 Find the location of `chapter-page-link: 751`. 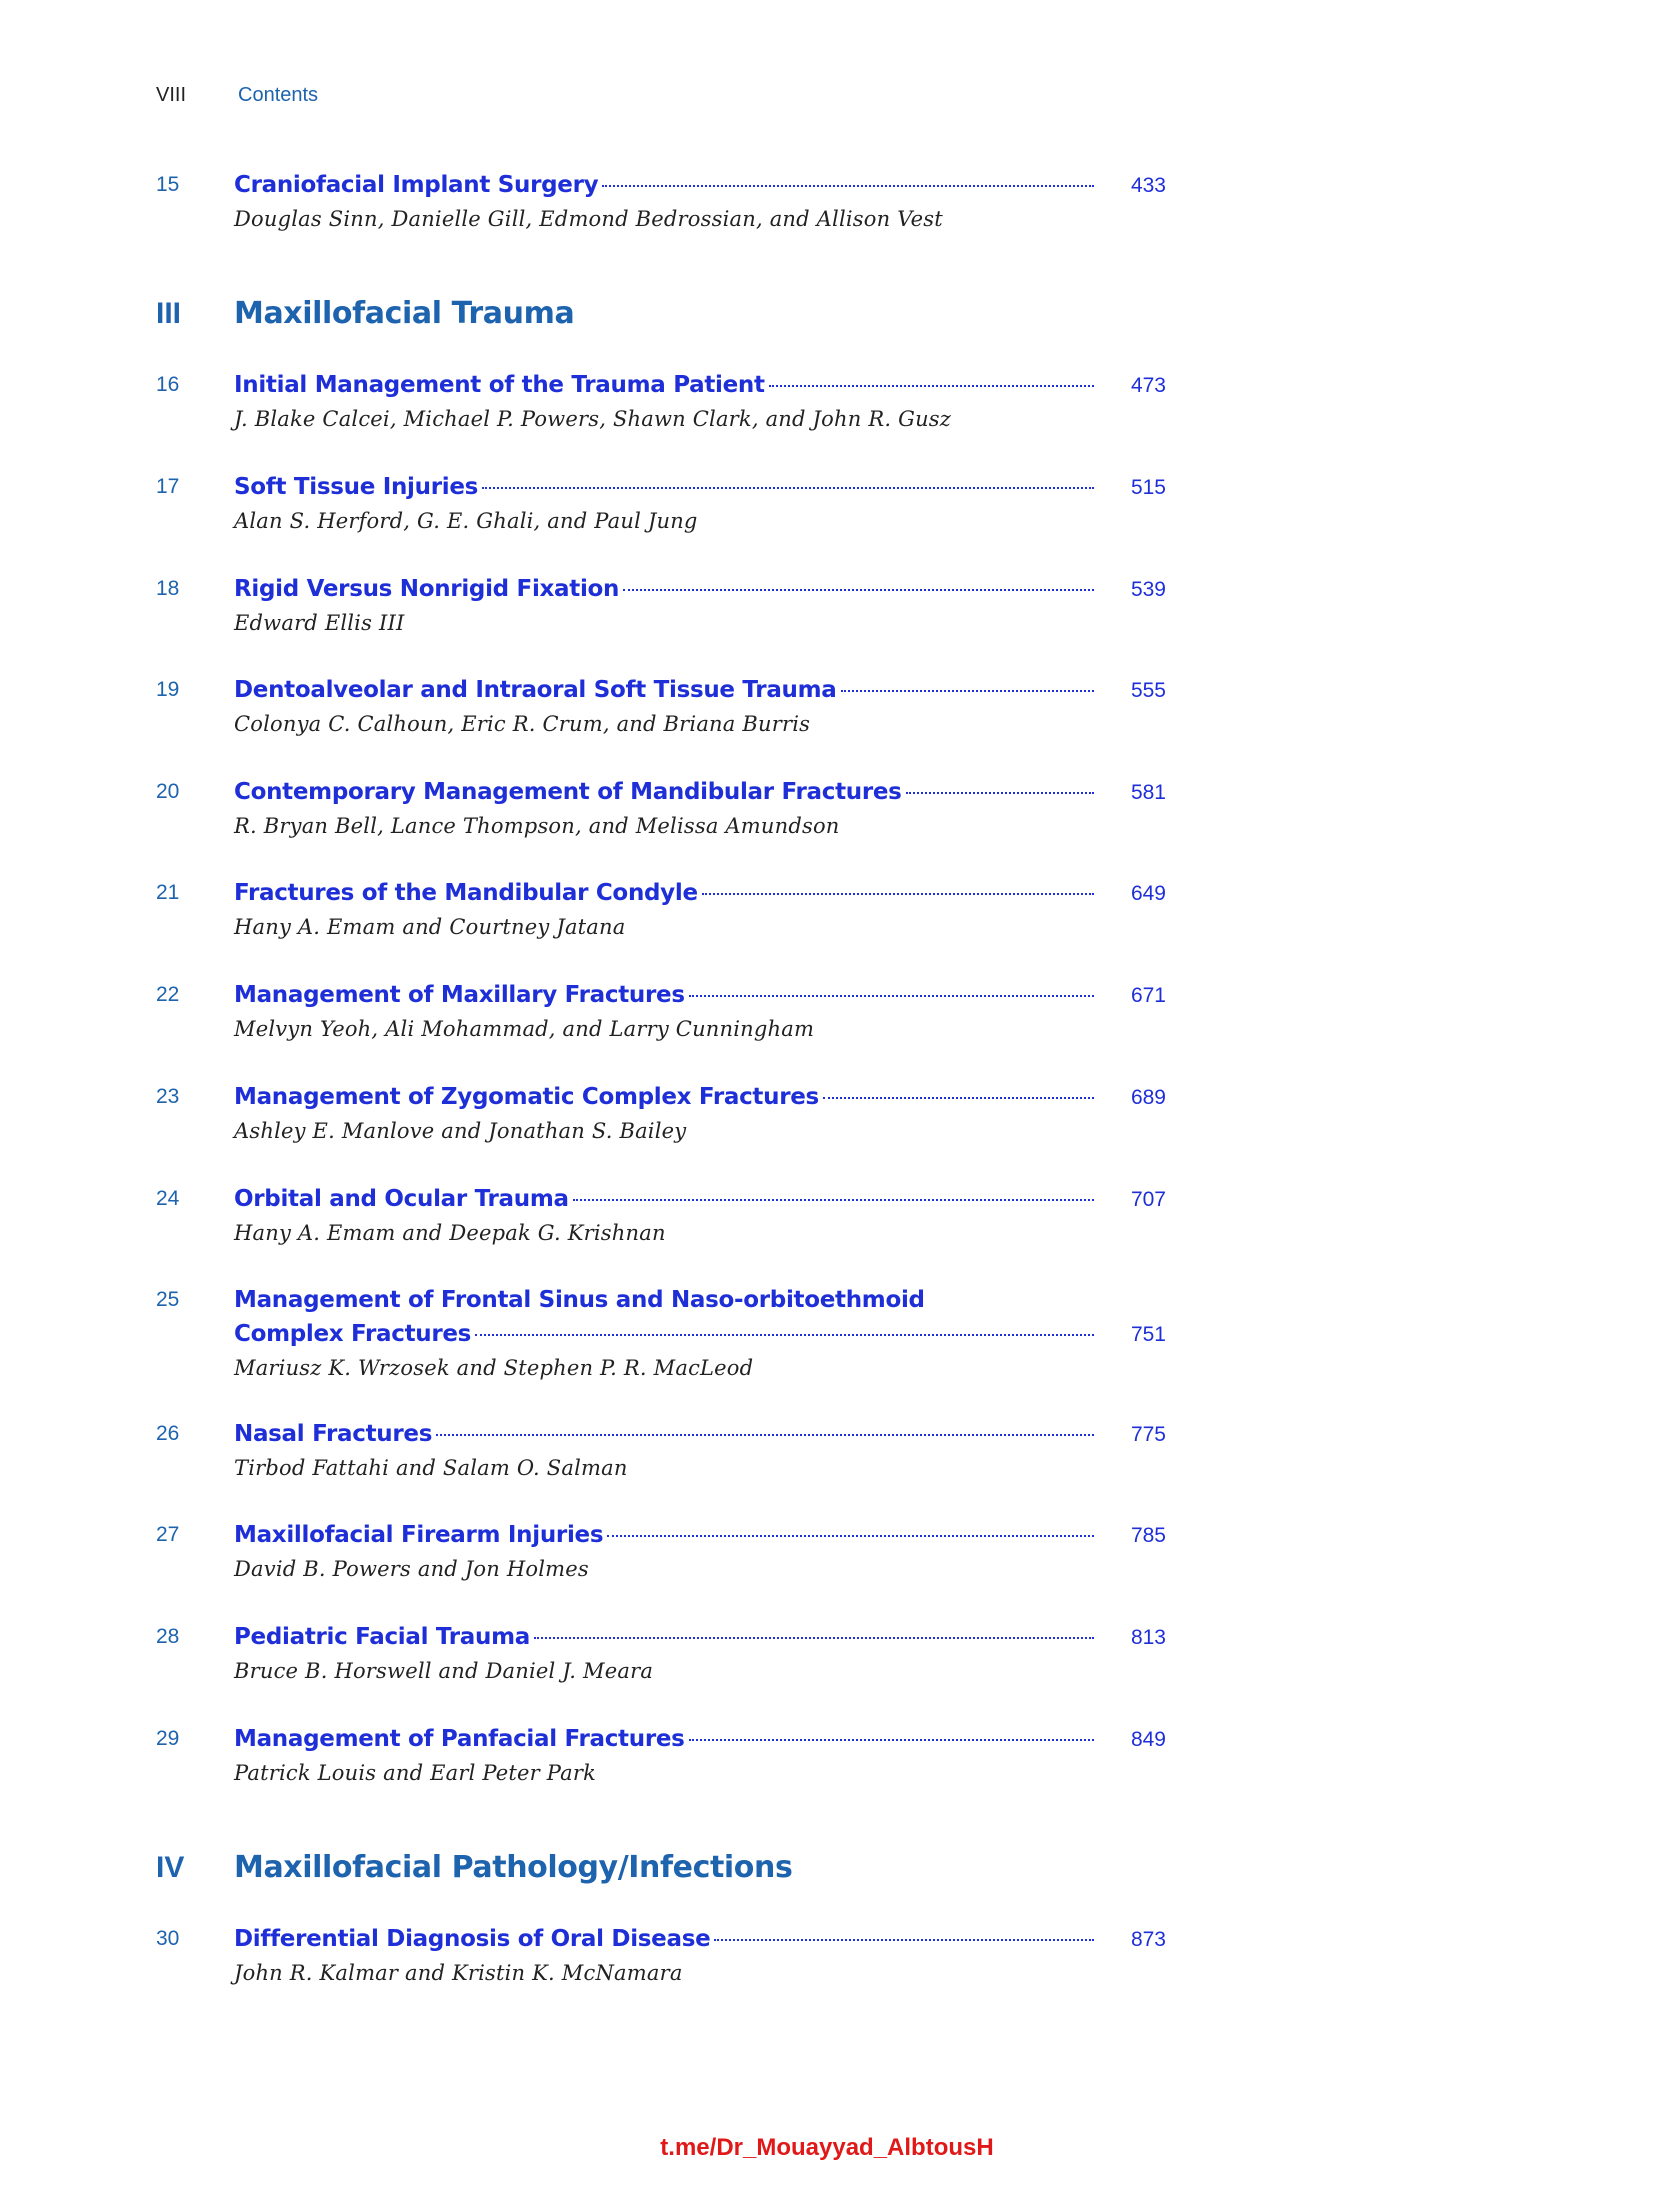

chapter-page-link: 751 is located at coordinates (1133, 1335).